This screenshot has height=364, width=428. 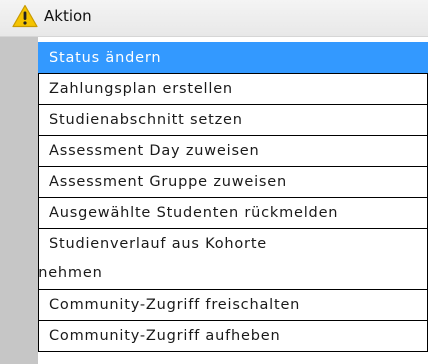 What do you see at coordinates (214, 18) in the screenshot?
I see `menu-header: Aktion` at bounding box center [214, 18].